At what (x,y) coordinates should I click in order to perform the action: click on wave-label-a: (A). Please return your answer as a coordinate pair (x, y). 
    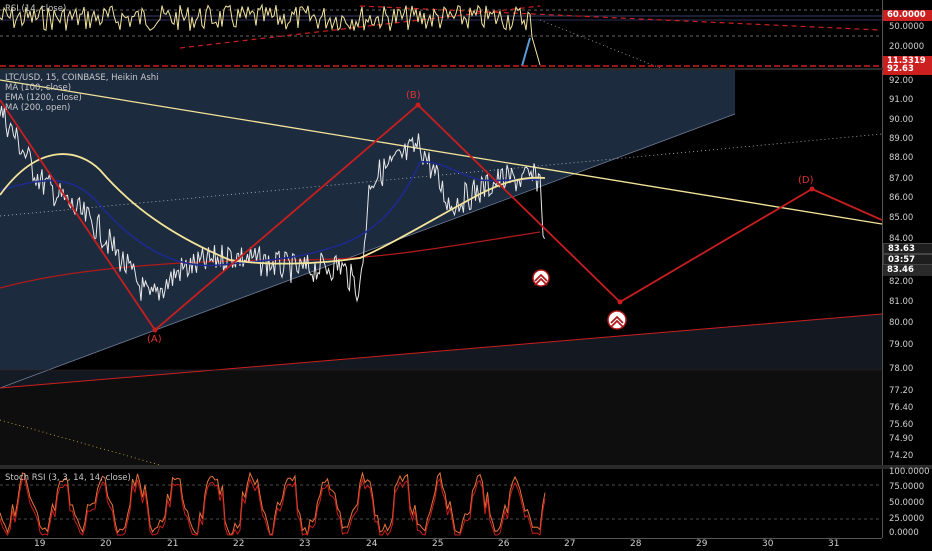
    Looking at the image, I should click on (154, 339).